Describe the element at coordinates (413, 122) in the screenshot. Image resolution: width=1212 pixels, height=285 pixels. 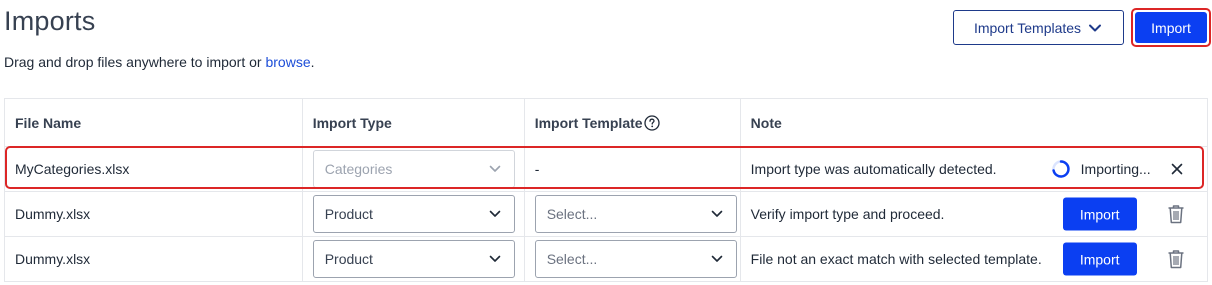
I see `column-header-import-type: Import Type` at that location.